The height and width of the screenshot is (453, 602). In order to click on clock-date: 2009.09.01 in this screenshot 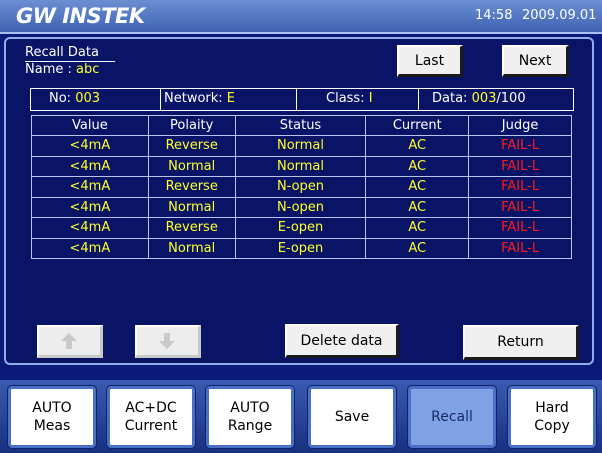, I will do `click(559, 15)`.